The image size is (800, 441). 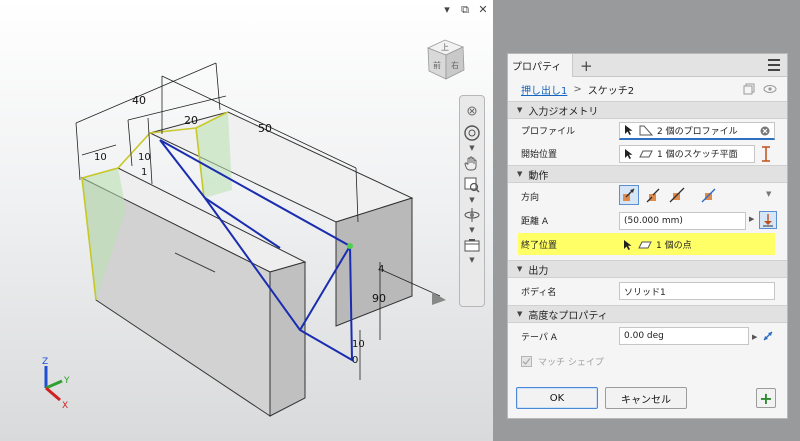 I want to click on body-name-row: ボディ名 ソリッド1, so click(x=647, y=291).